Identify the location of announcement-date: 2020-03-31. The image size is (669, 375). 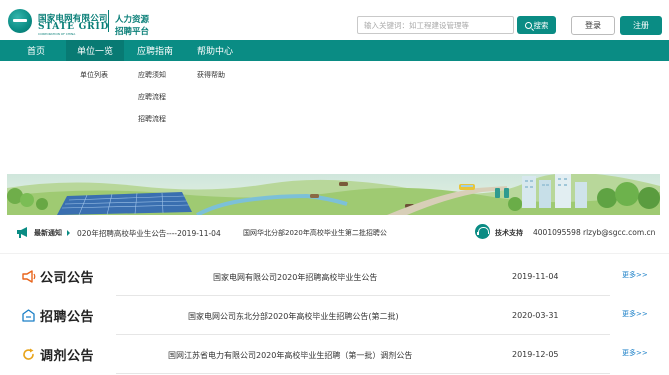
(535, 315).